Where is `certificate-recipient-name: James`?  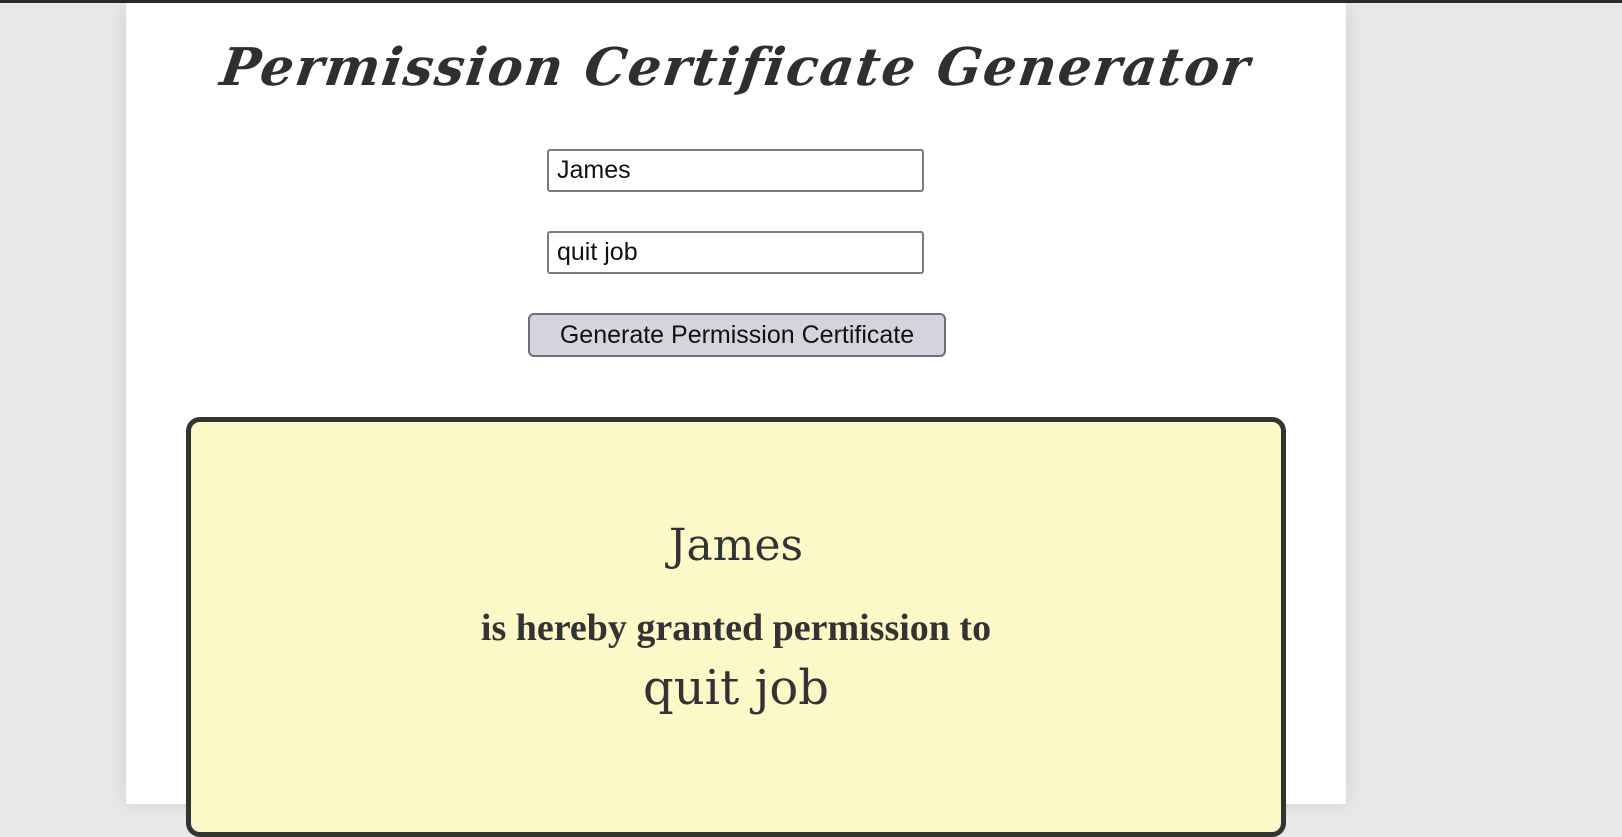 certificate-recipient-name: James is located at coordinates (736, 545).